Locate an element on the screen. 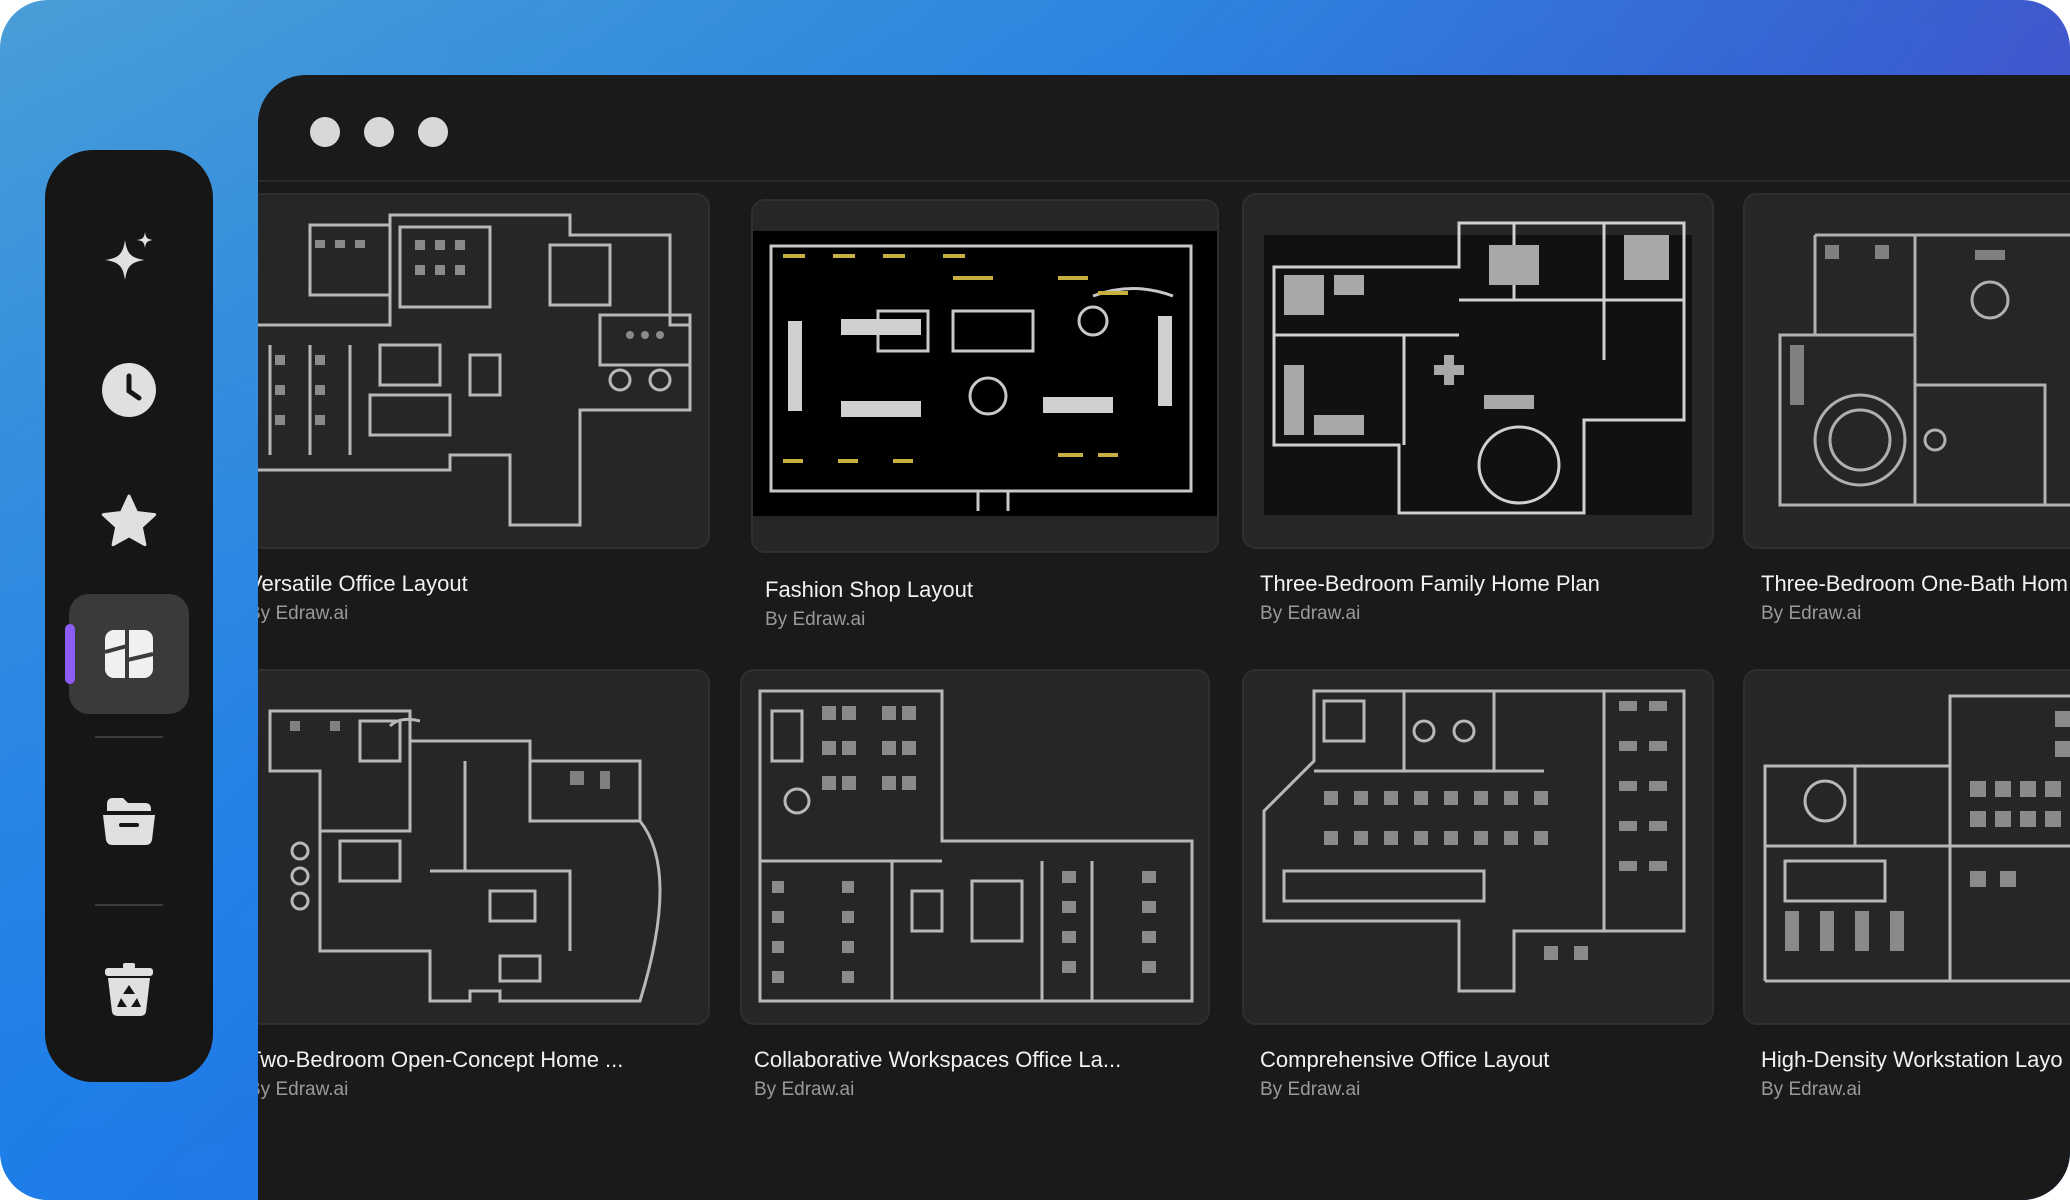 The height and width of the screenshot is (1200, 2070). star-icon is located at coordinates (129, 520).